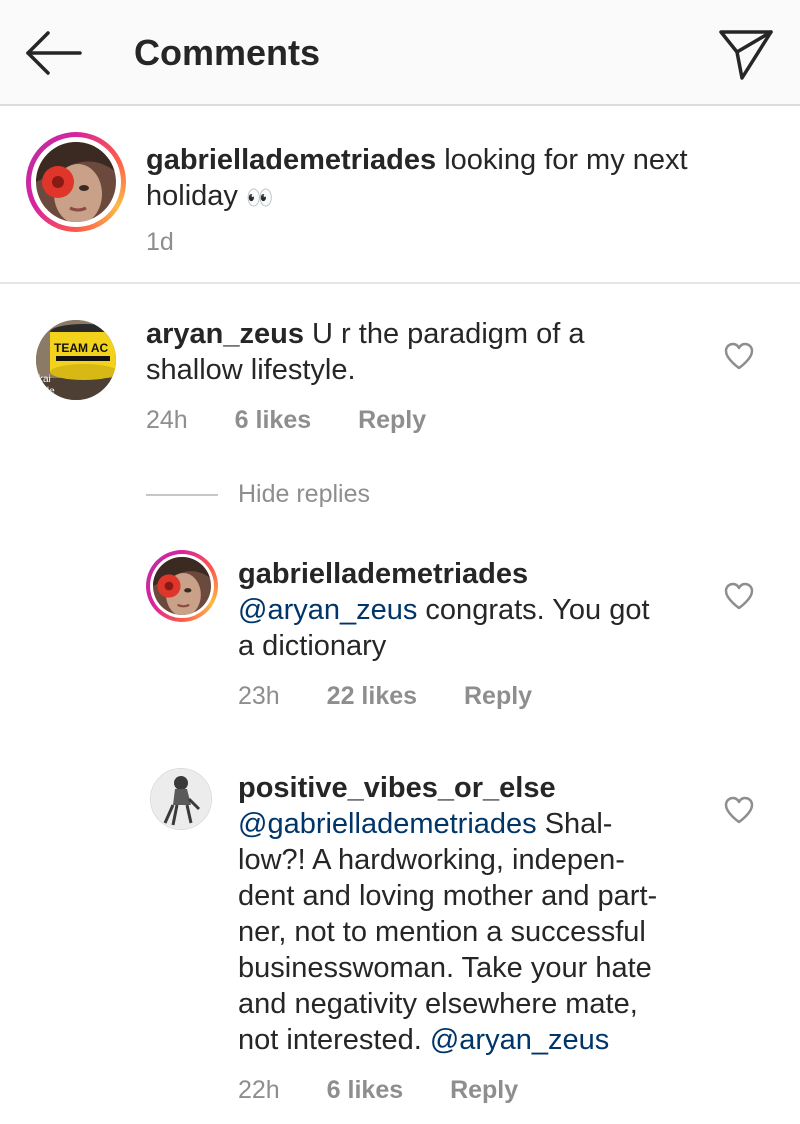  I want to click on reply-text-line: dent and loving mother and part-, so click(448, 896).